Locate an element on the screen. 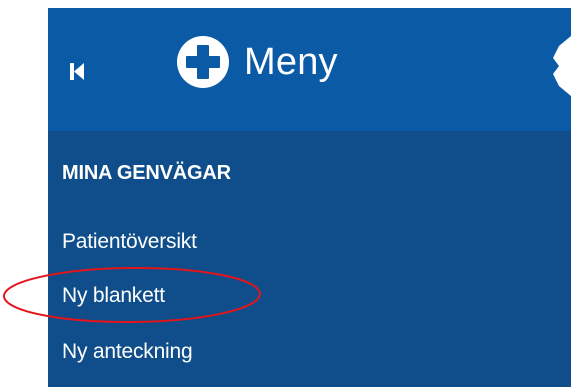  collapse-left-icon is located at coordinates (77, 71).